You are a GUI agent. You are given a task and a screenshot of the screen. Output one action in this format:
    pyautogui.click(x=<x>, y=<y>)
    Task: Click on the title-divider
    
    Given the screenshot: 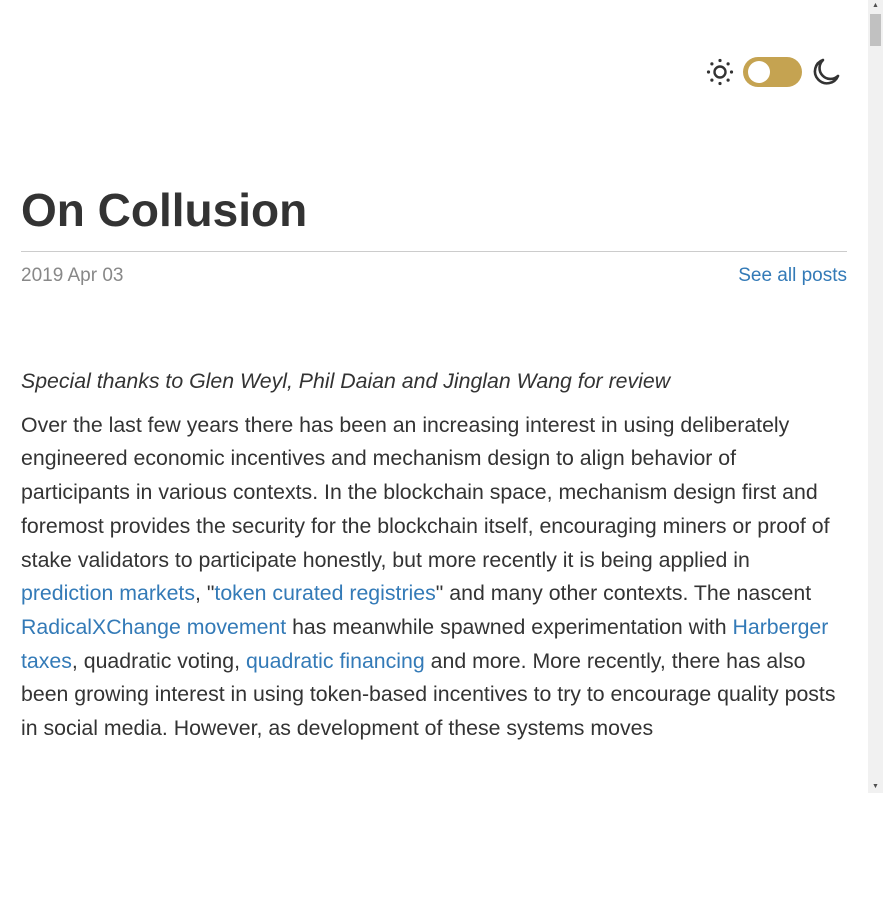 What is the action you would take?
    pyautogui.click(x=434, y=251)
    